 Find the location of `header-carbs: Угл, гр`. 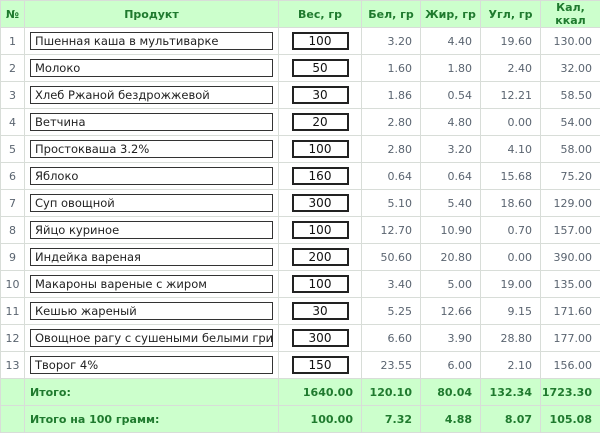

header-carbs: Угл, гр is located at coordinates (511, 14).